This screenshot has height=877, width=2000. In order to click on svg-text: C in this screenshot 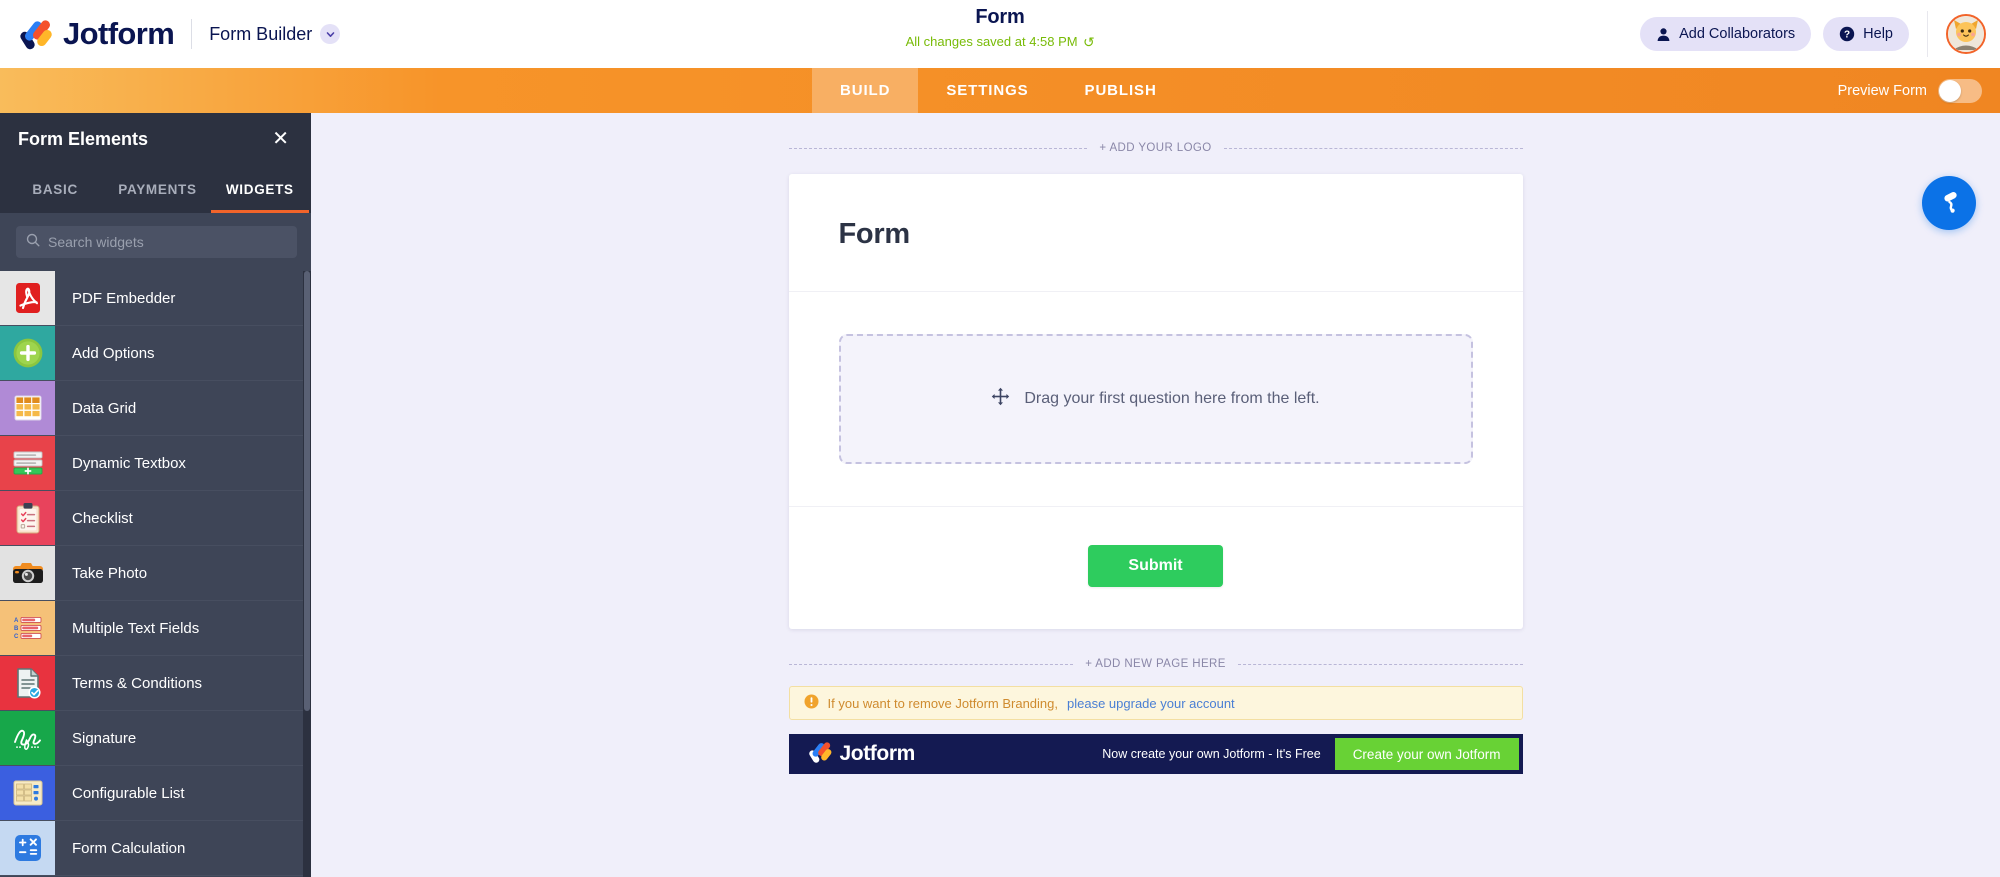, I will do `click(16, 637)`.